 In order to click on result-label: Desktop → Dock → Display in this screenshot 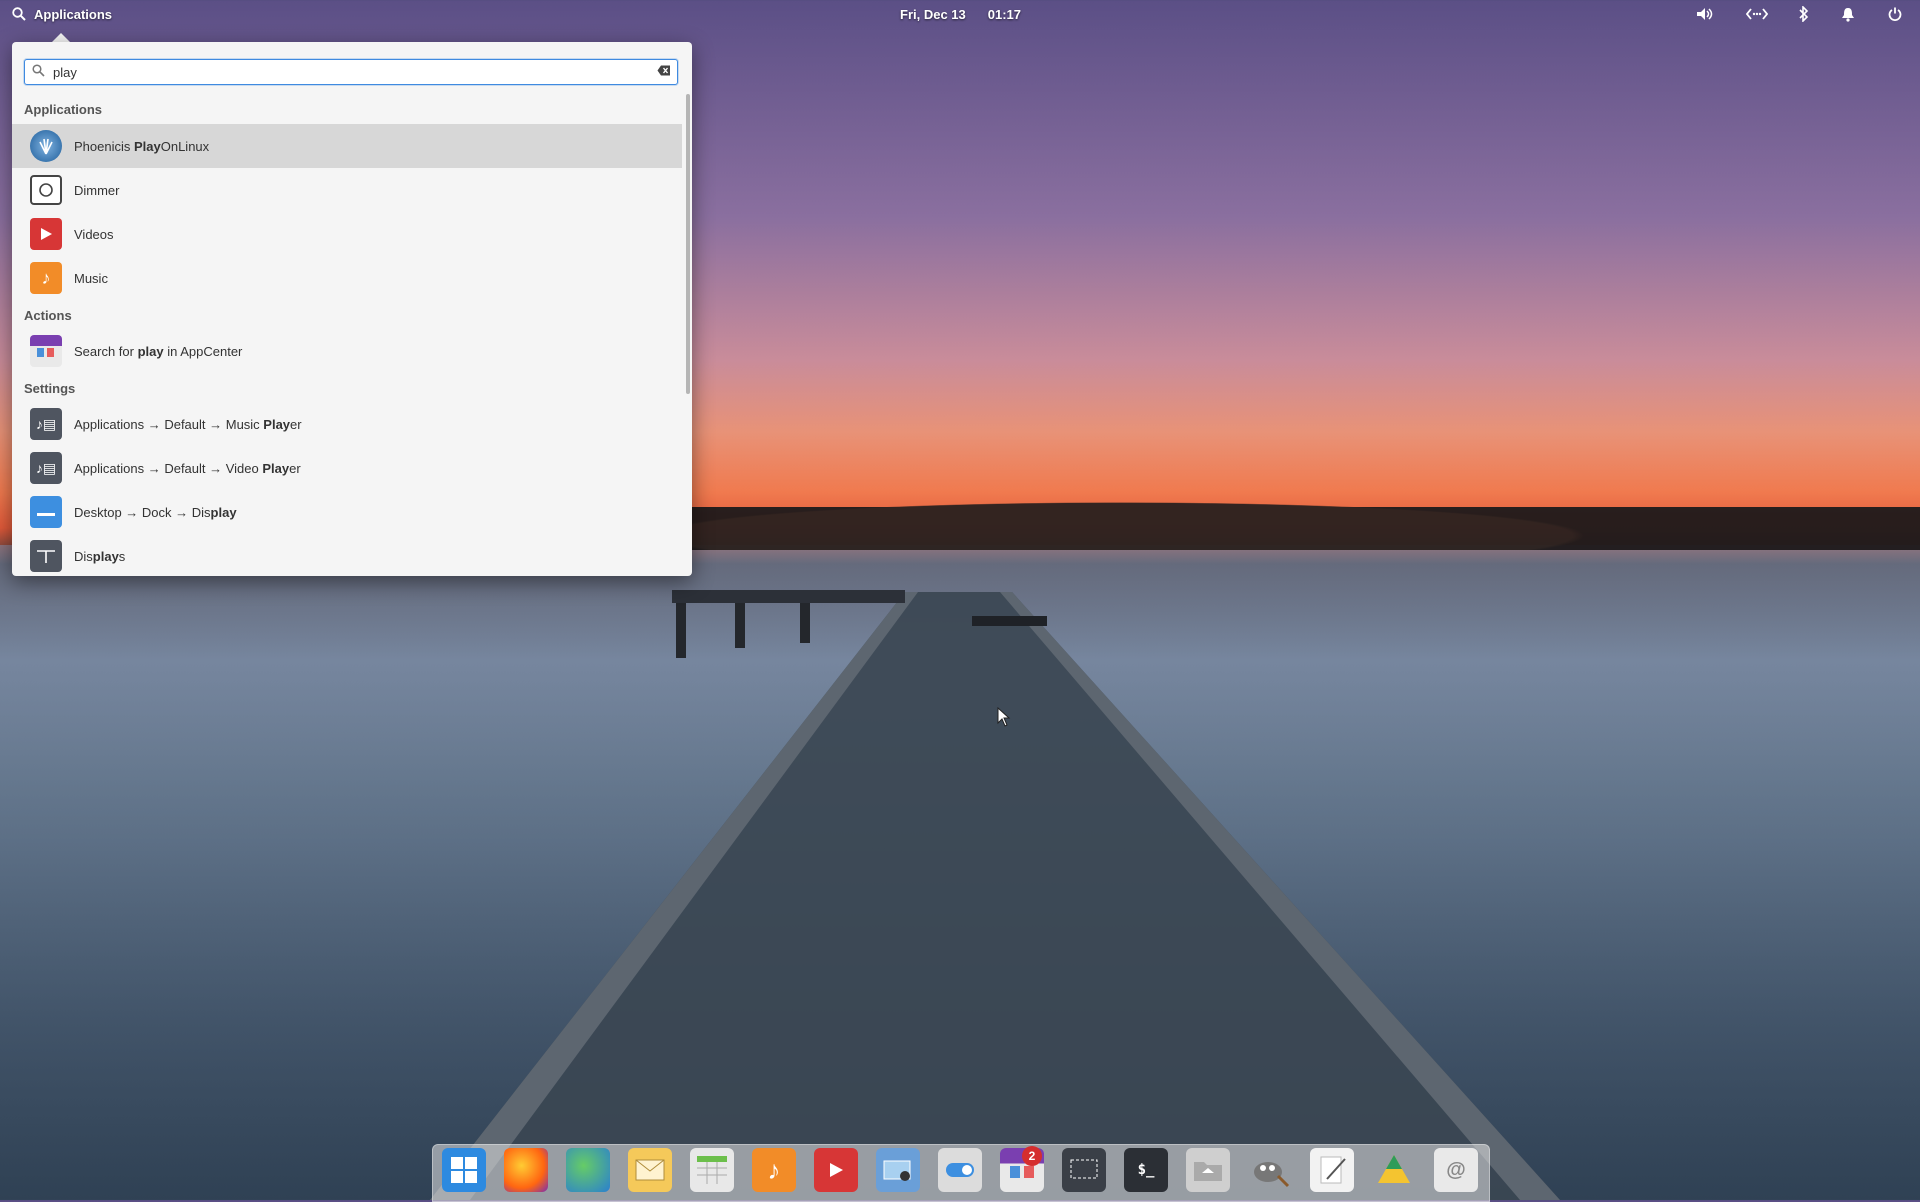, I will do `click(155, 512)`.